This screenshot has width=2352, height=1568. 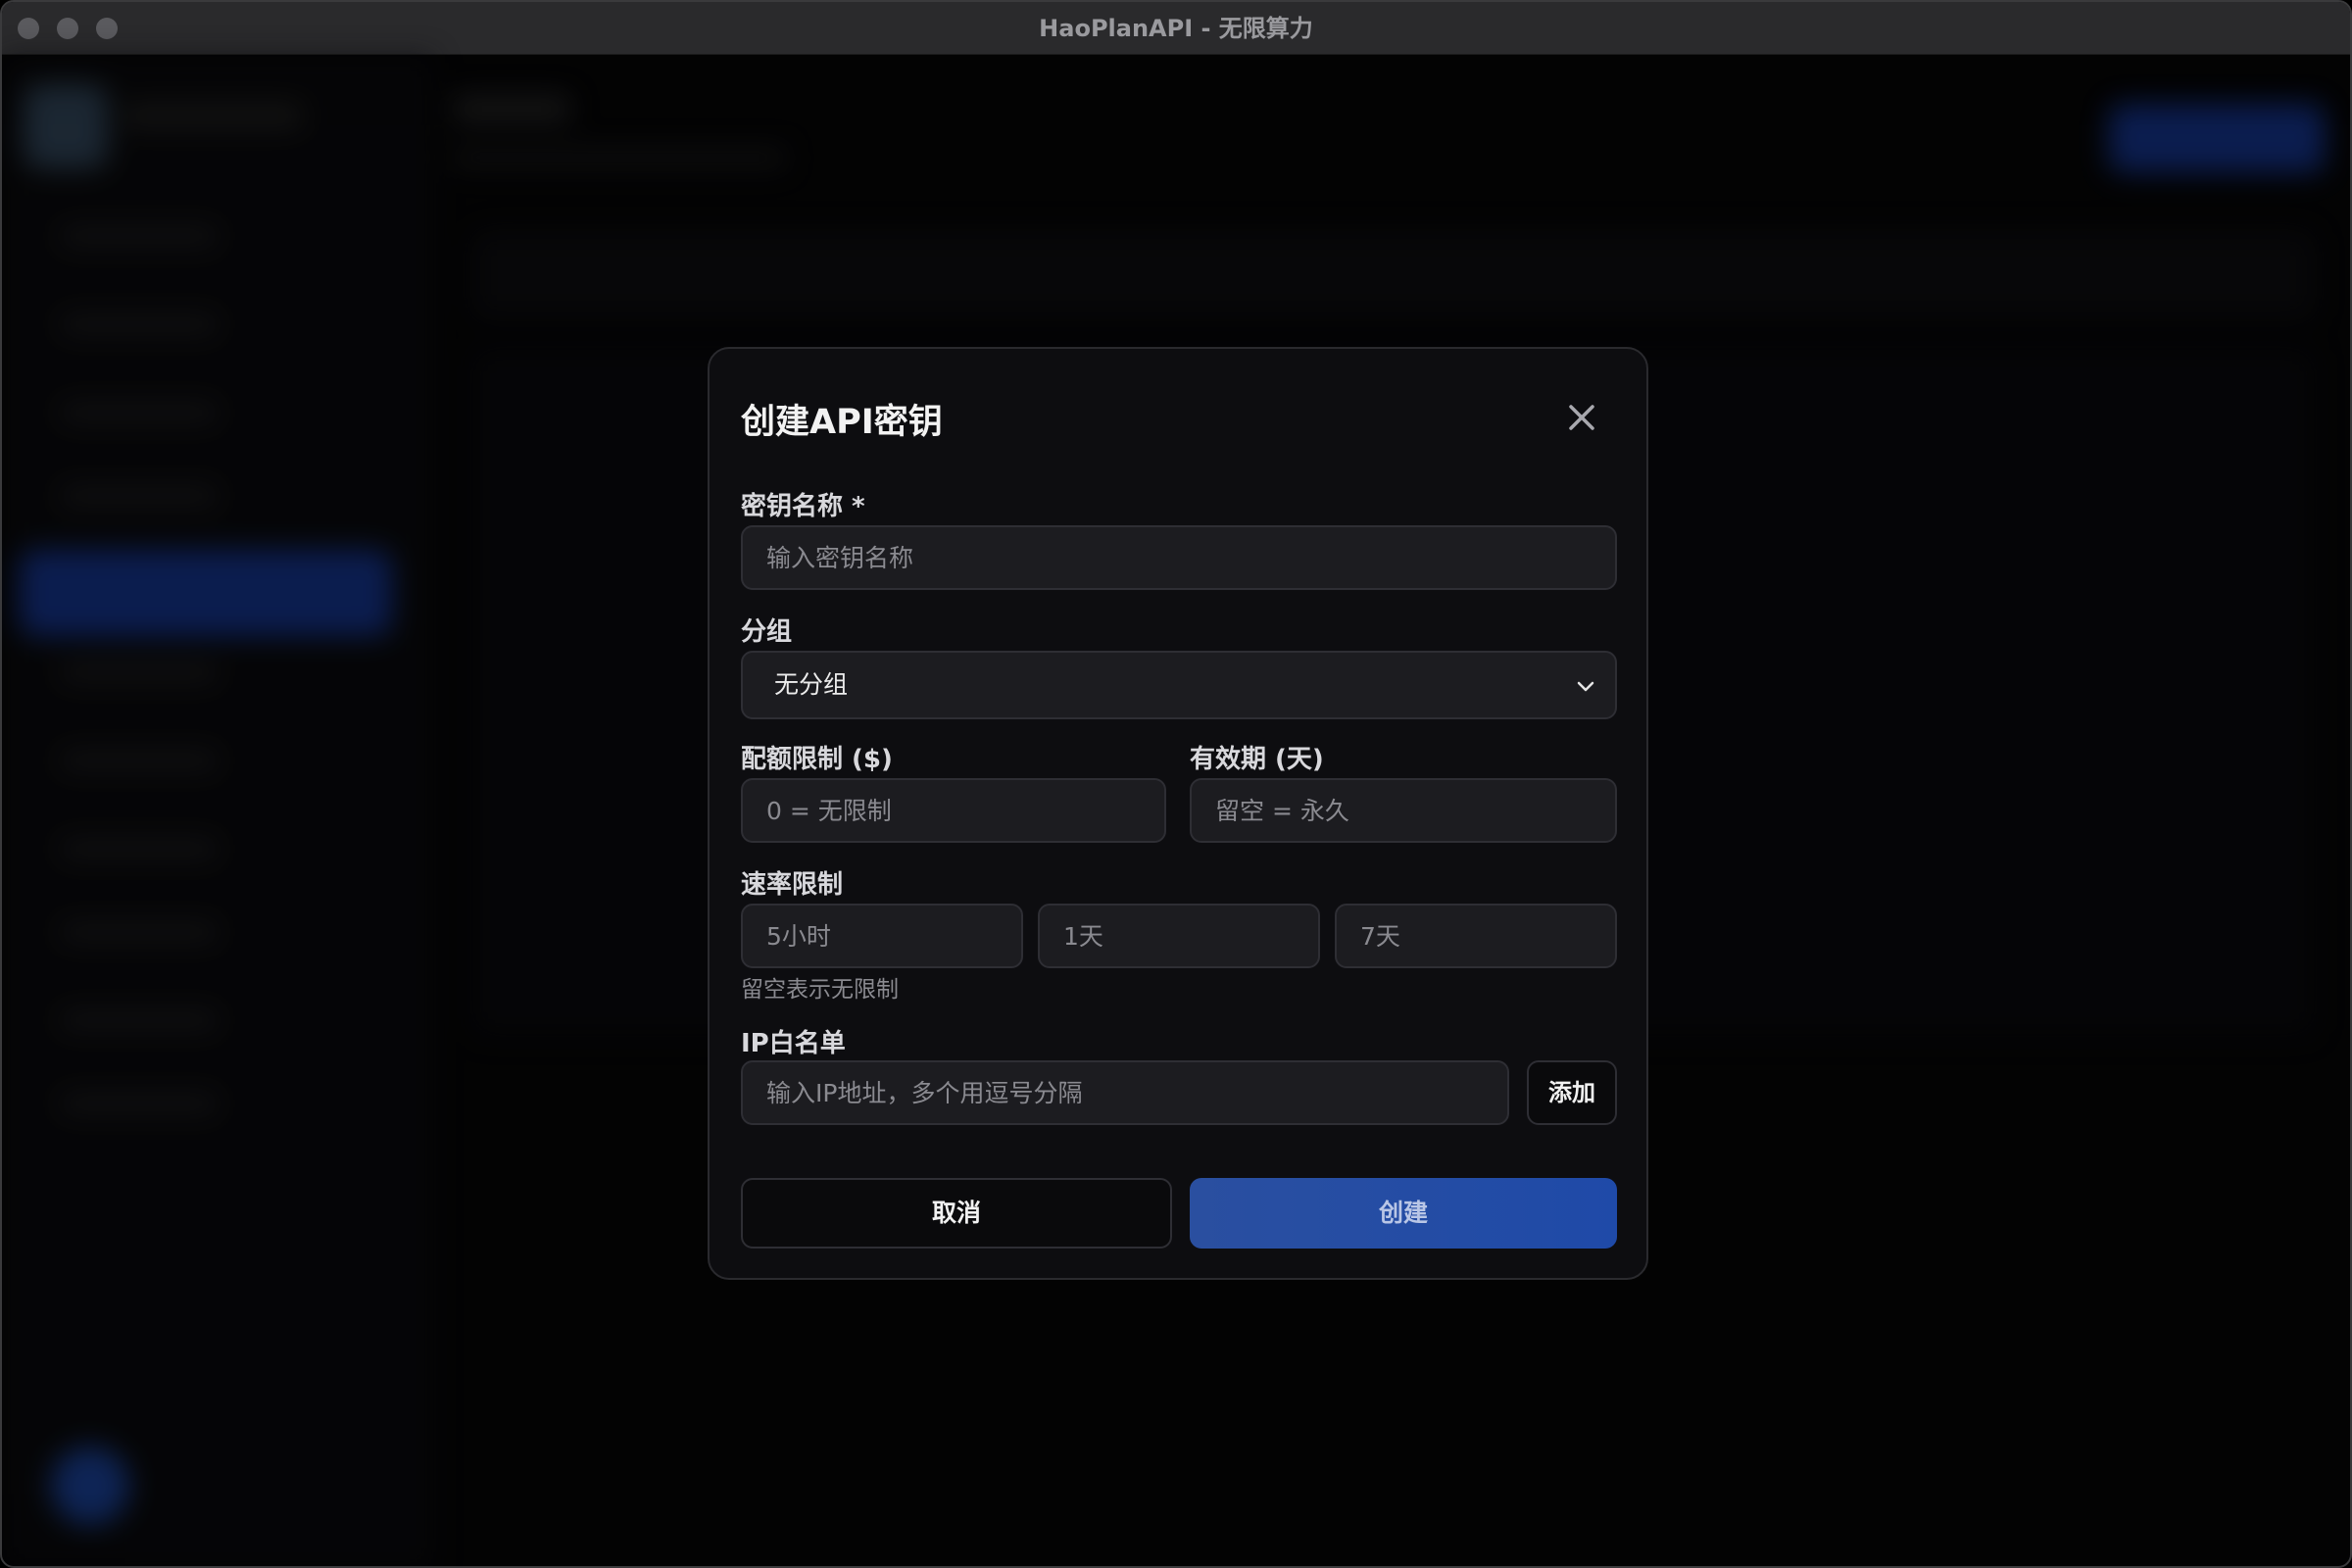 What do you see at coordinates (1179, 936) in the screenshot?
I see `rate-limit-1d-input` at bounding box center [1179, 936].